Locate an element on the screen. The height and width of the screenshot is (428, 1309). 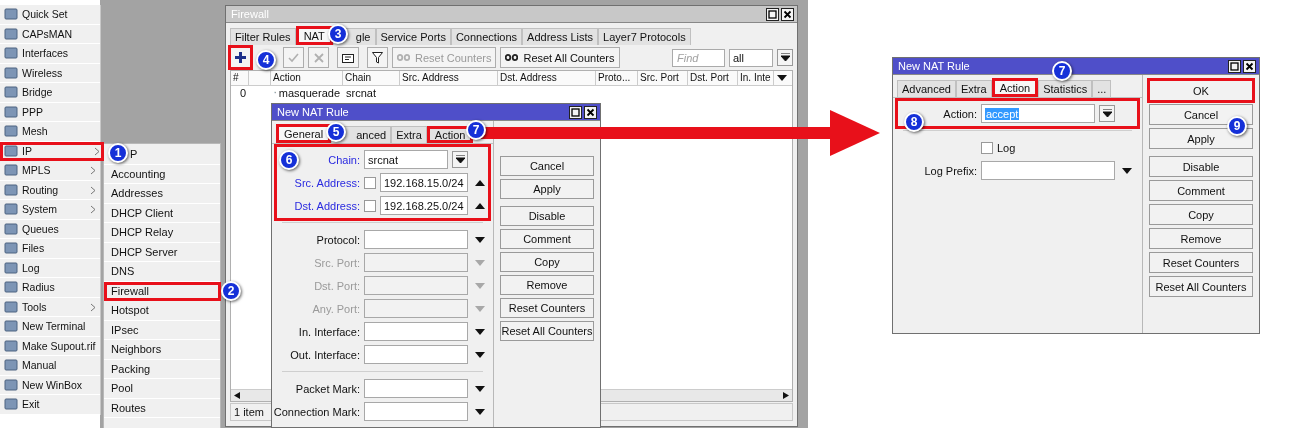
menu-item: Tools is located at coordinates (50, 307).